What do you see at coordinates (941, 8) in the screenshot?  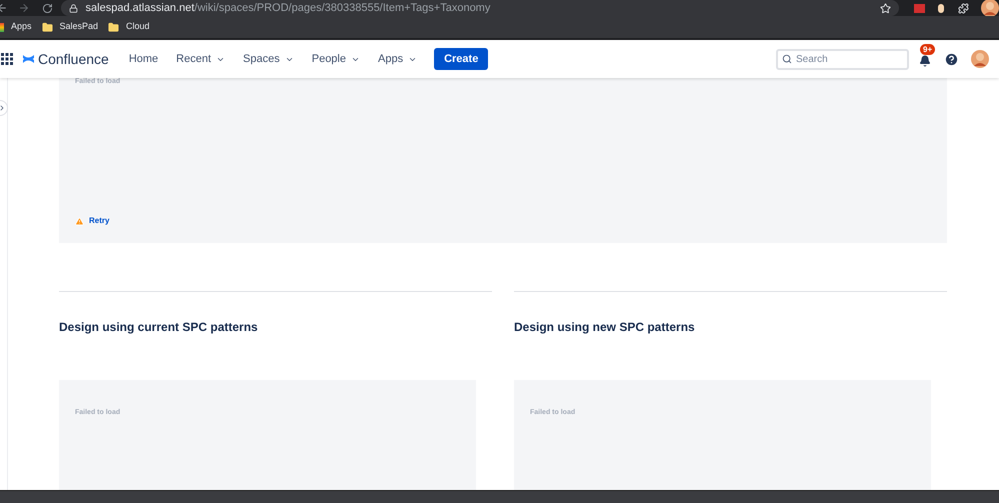 I see `extension-icon` at bounding box center [941, 8].